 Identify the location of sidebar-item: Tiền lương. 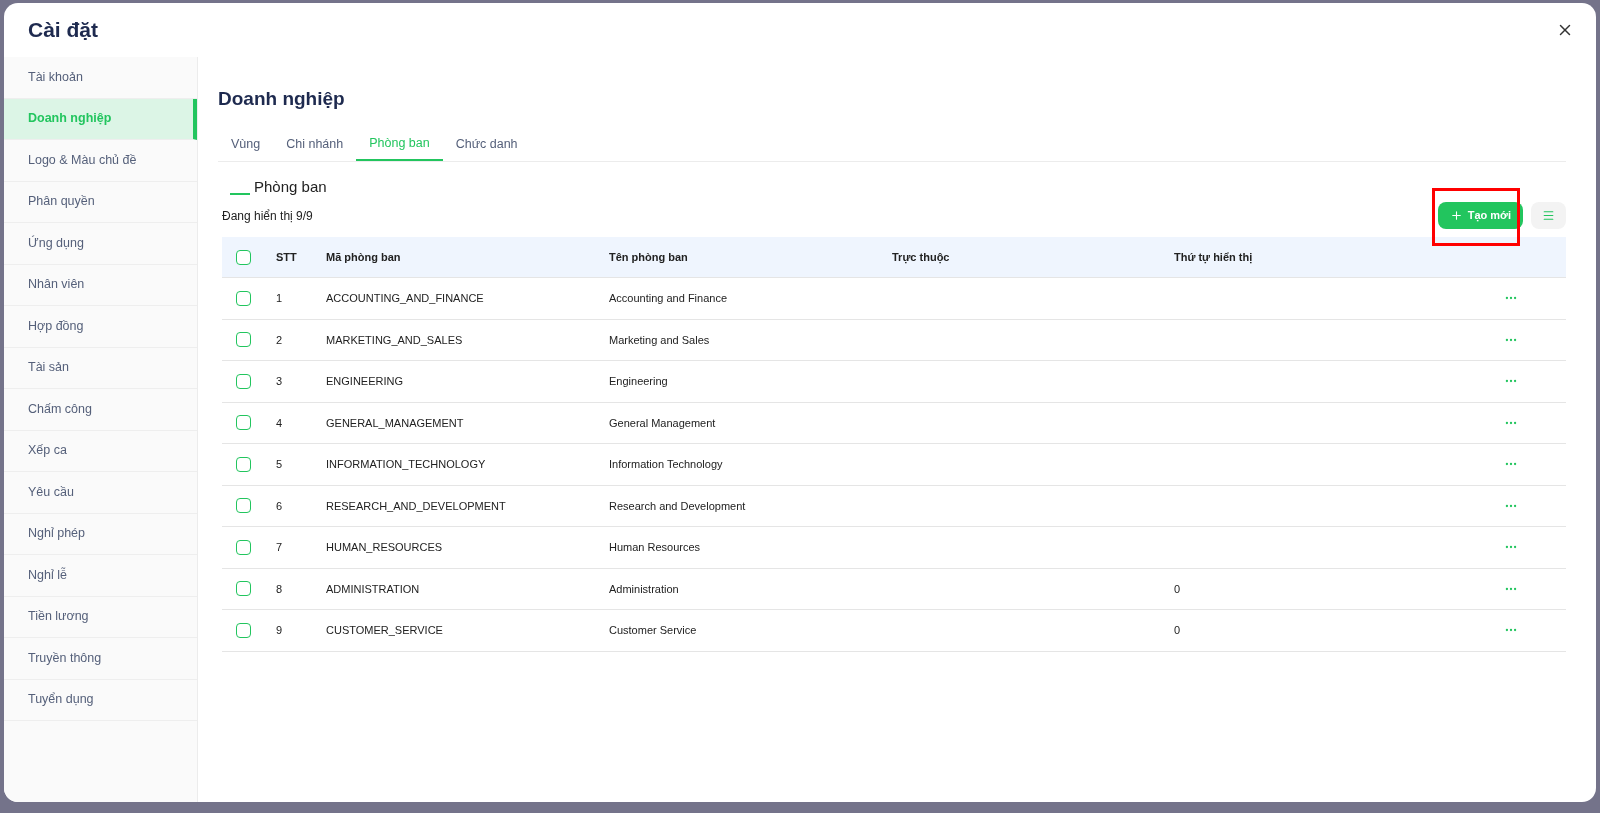
(100, 617).